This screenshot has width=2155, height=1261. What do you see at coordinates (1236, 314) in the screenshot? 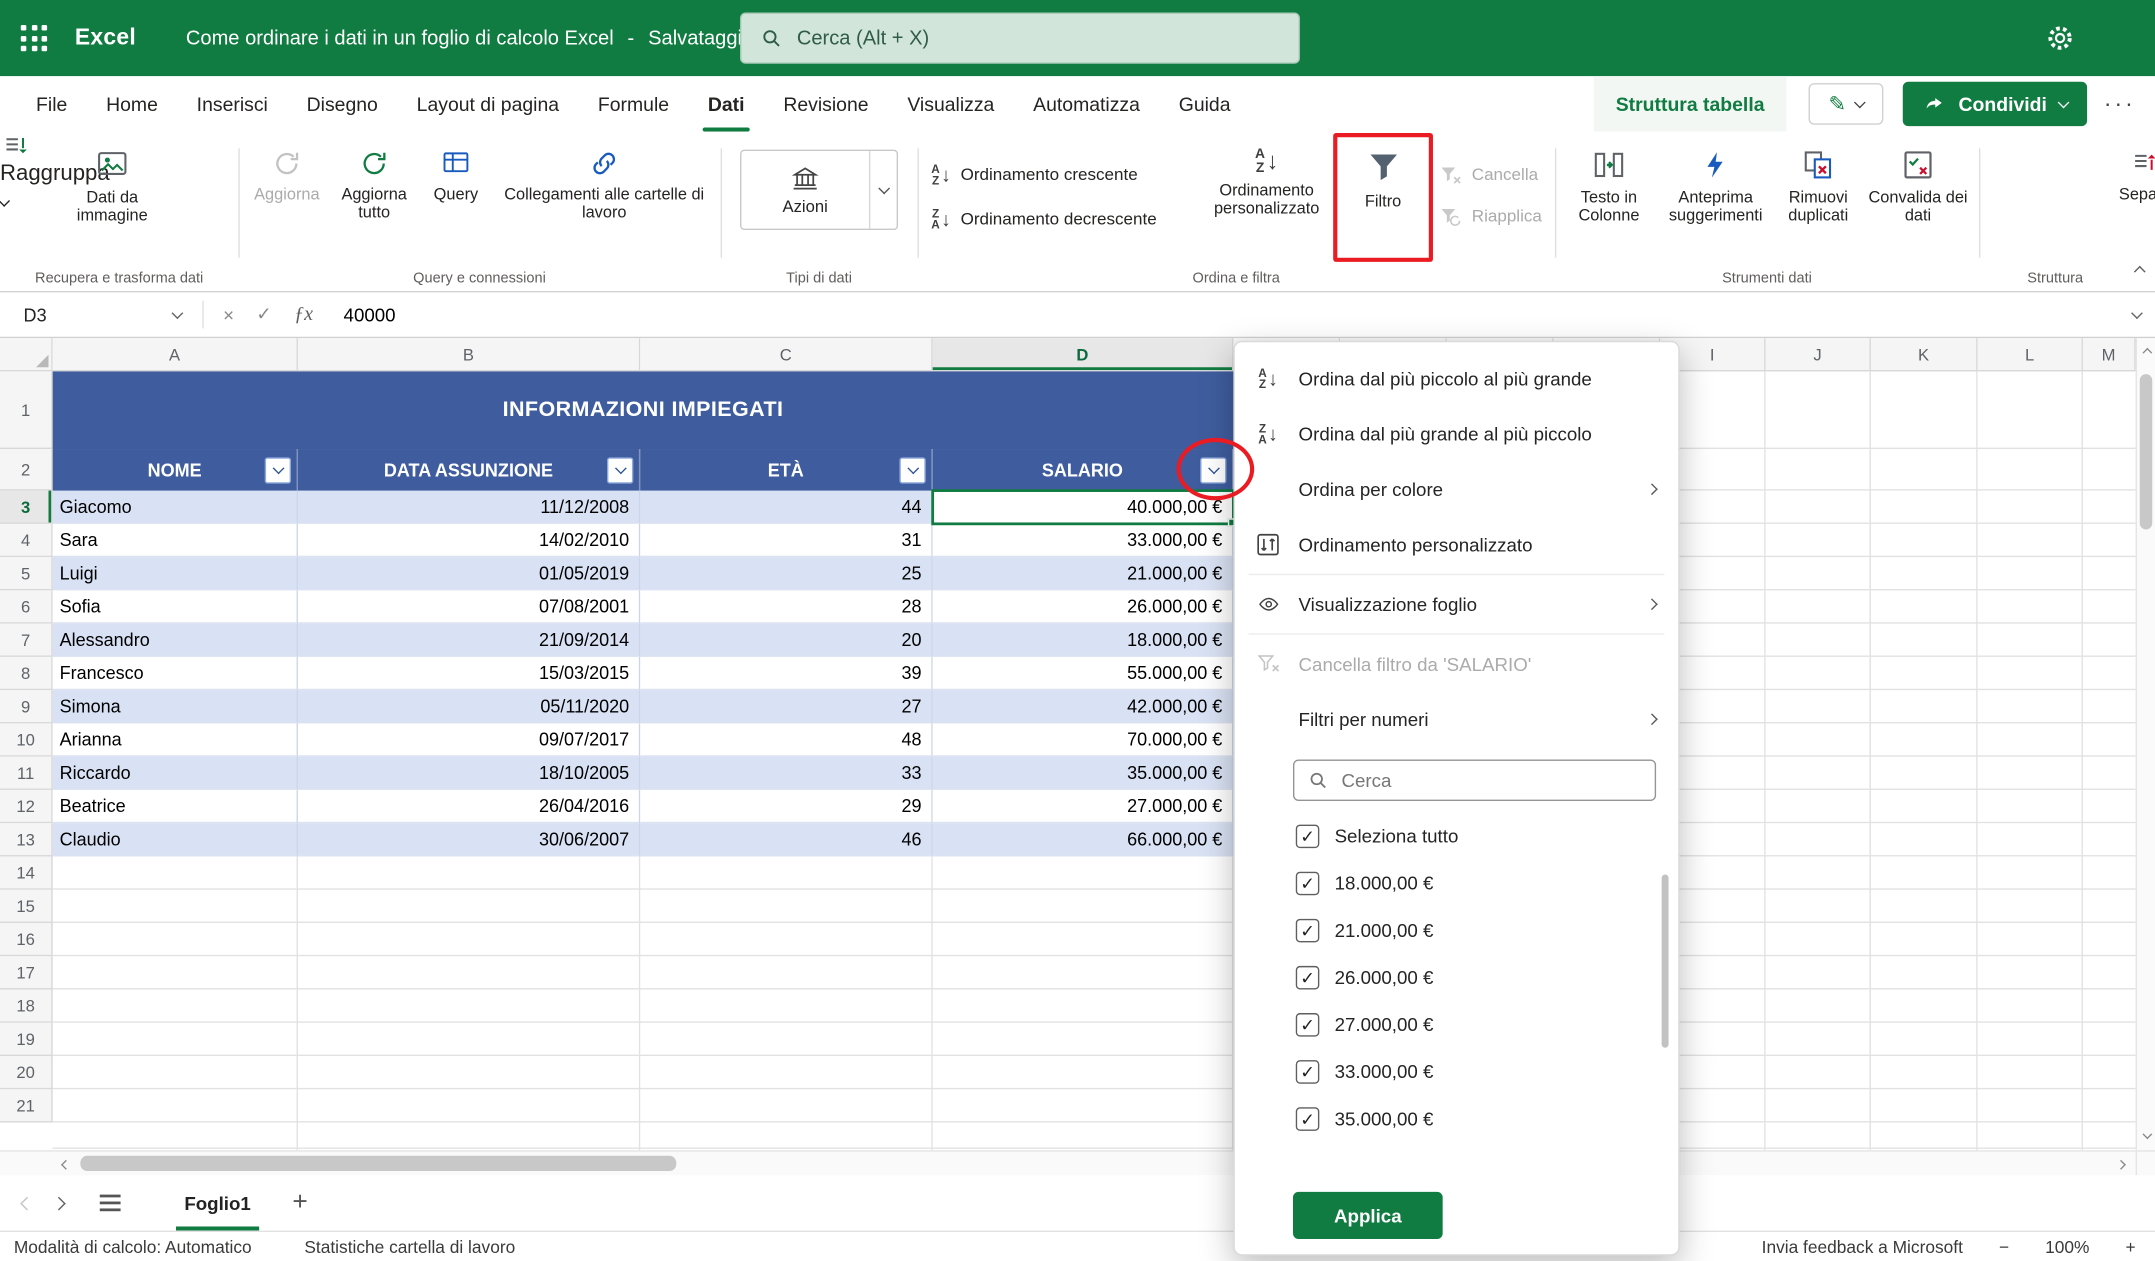
I see `formula-input` at bounding box center [1236, 314].